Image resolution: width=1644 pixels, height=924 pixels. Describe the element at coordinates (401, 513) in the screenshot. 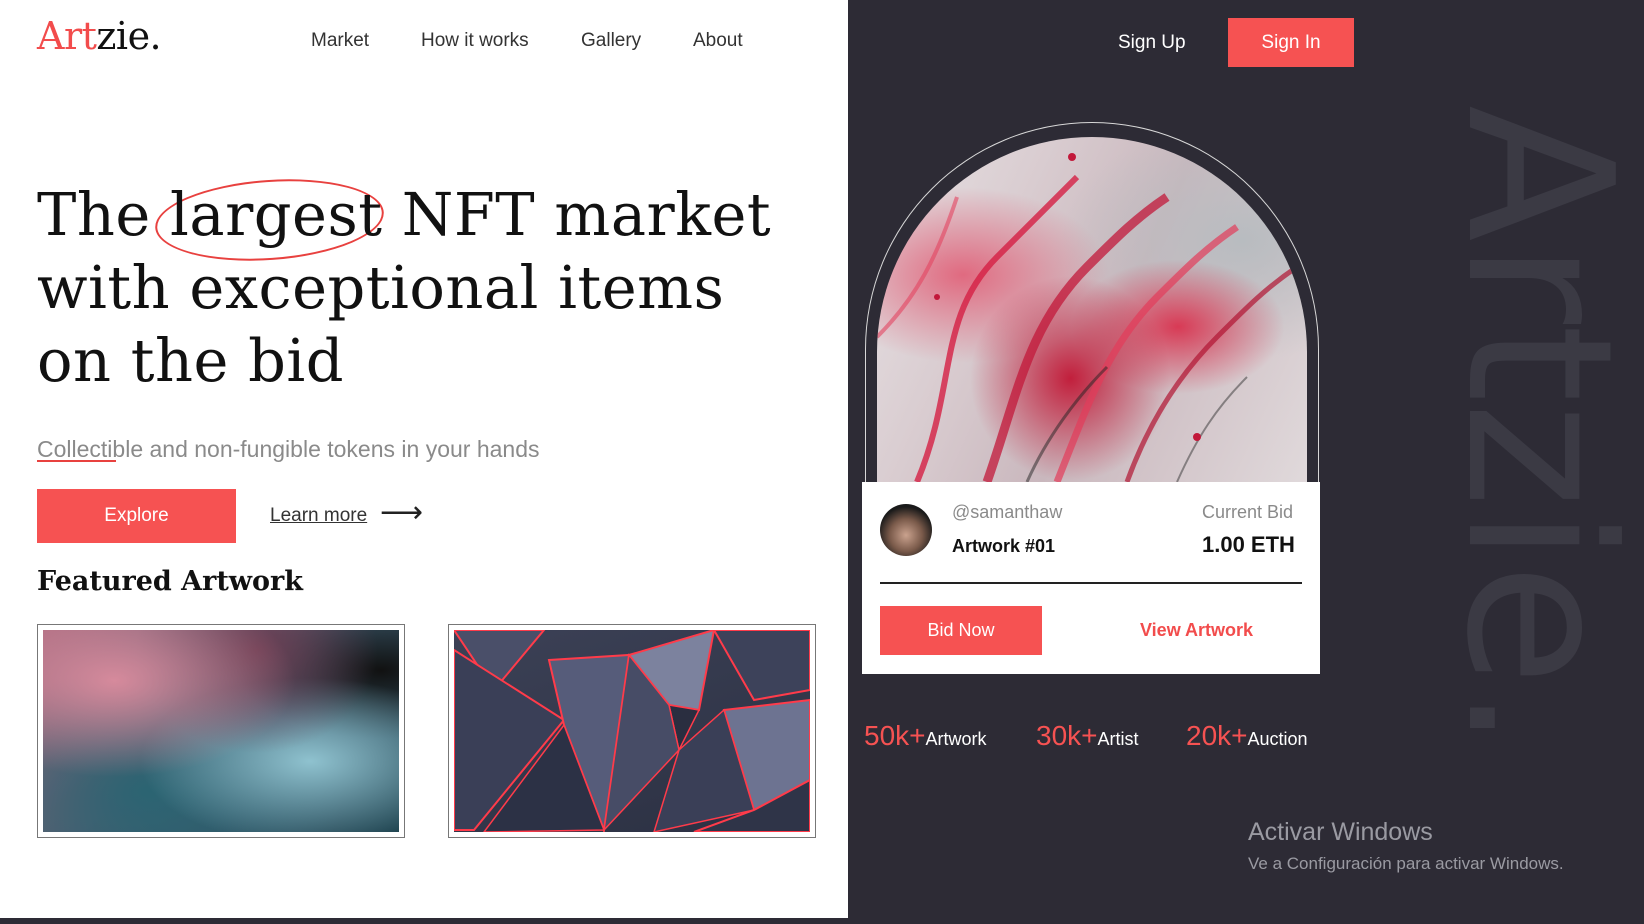

I see `arrow-right-icon: ⟶` at that location.